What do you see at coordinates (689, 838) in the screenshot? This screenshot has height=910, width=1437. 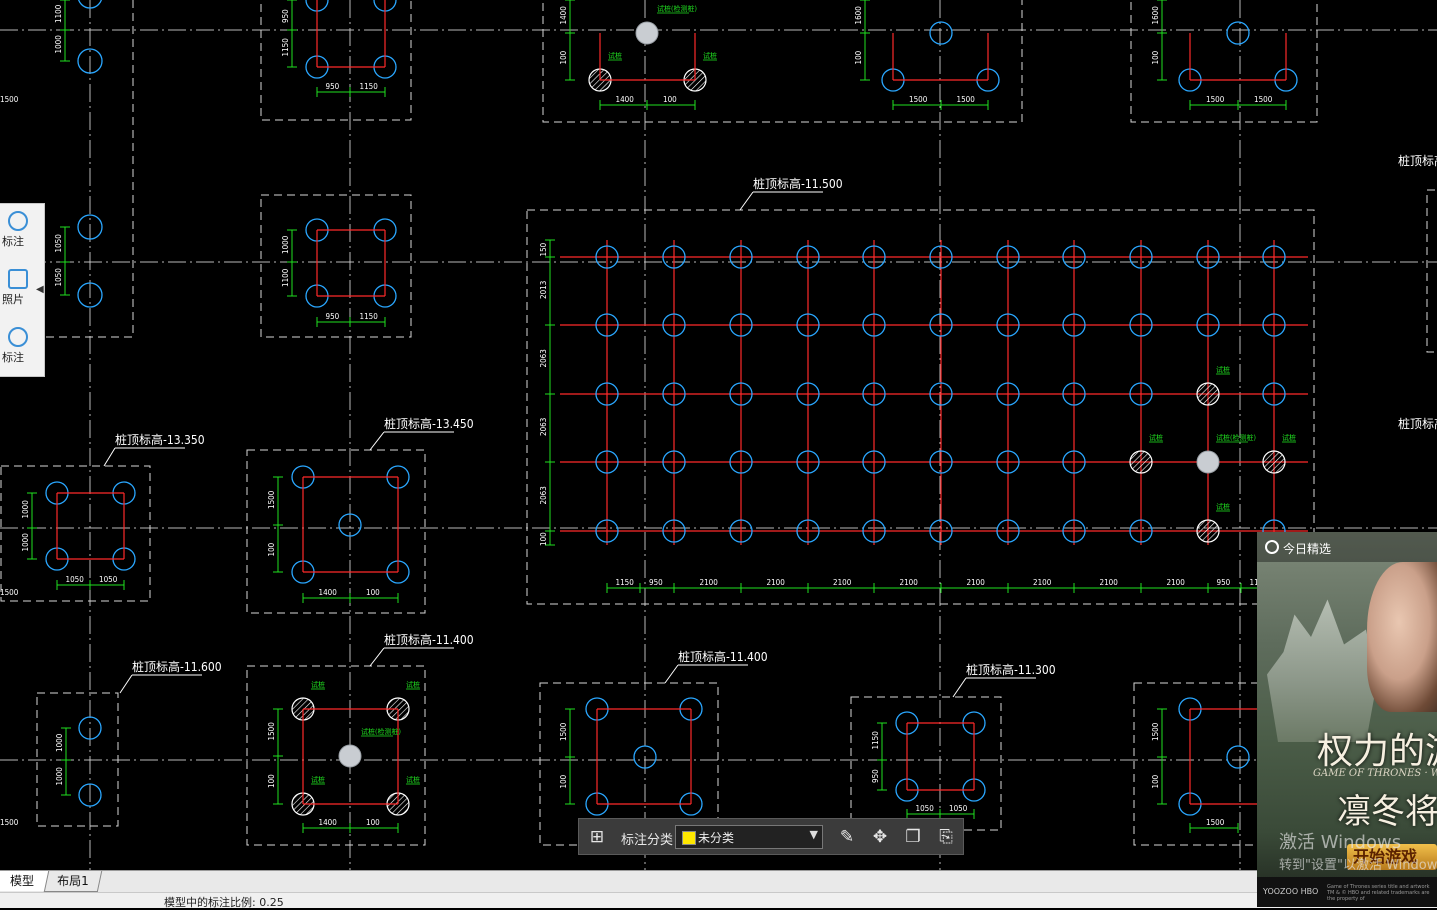 I see `category-color-swatch` at bounding box center [689, 838].